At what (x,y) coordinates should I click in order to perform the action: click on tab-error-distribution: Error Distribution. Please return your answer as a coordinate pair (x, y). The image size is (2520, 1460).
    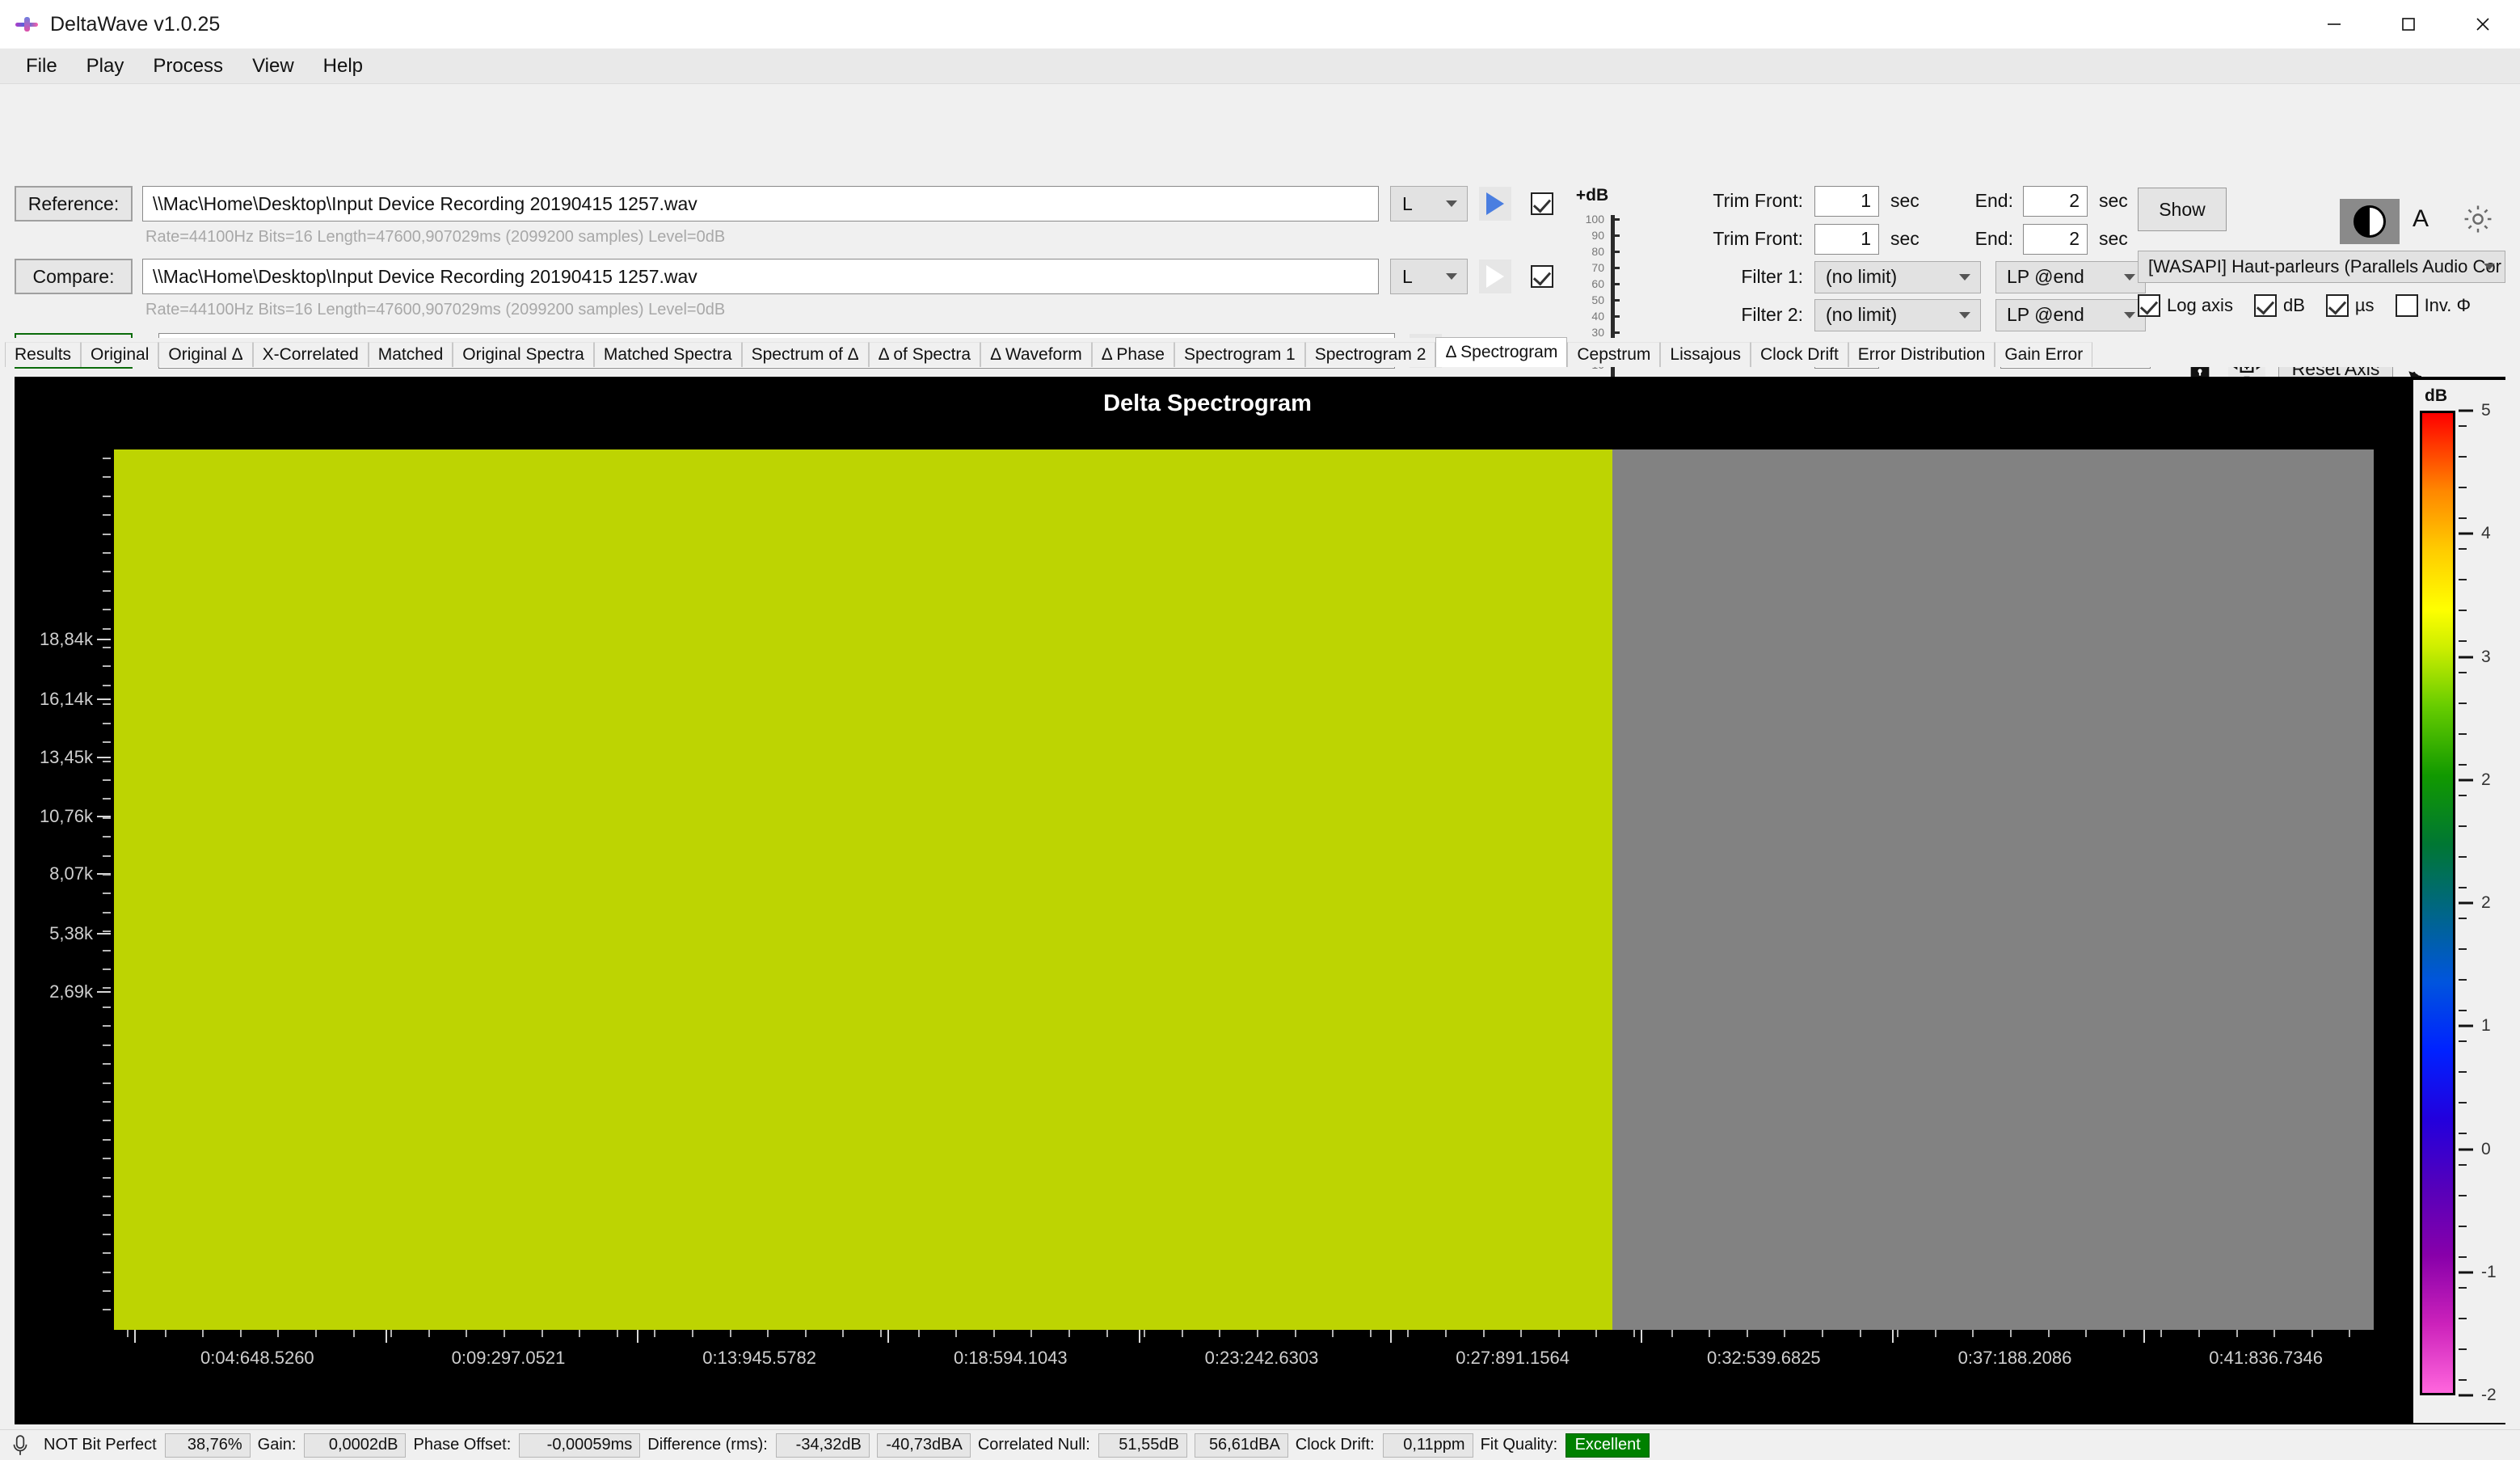
    Looking at the image, I should click on (1921, 354).